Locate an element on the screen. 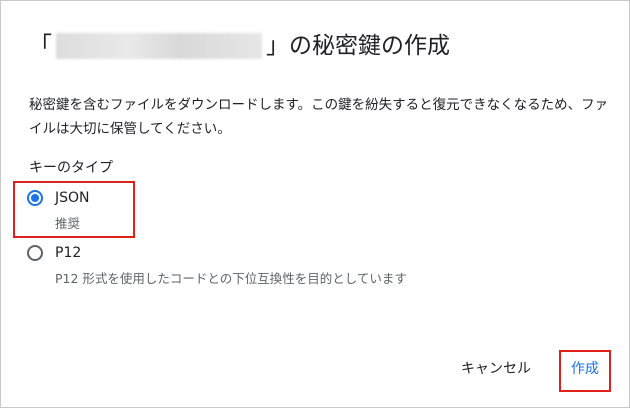  key-type-label: キーのタイプ is located at coordinates (71, 168).